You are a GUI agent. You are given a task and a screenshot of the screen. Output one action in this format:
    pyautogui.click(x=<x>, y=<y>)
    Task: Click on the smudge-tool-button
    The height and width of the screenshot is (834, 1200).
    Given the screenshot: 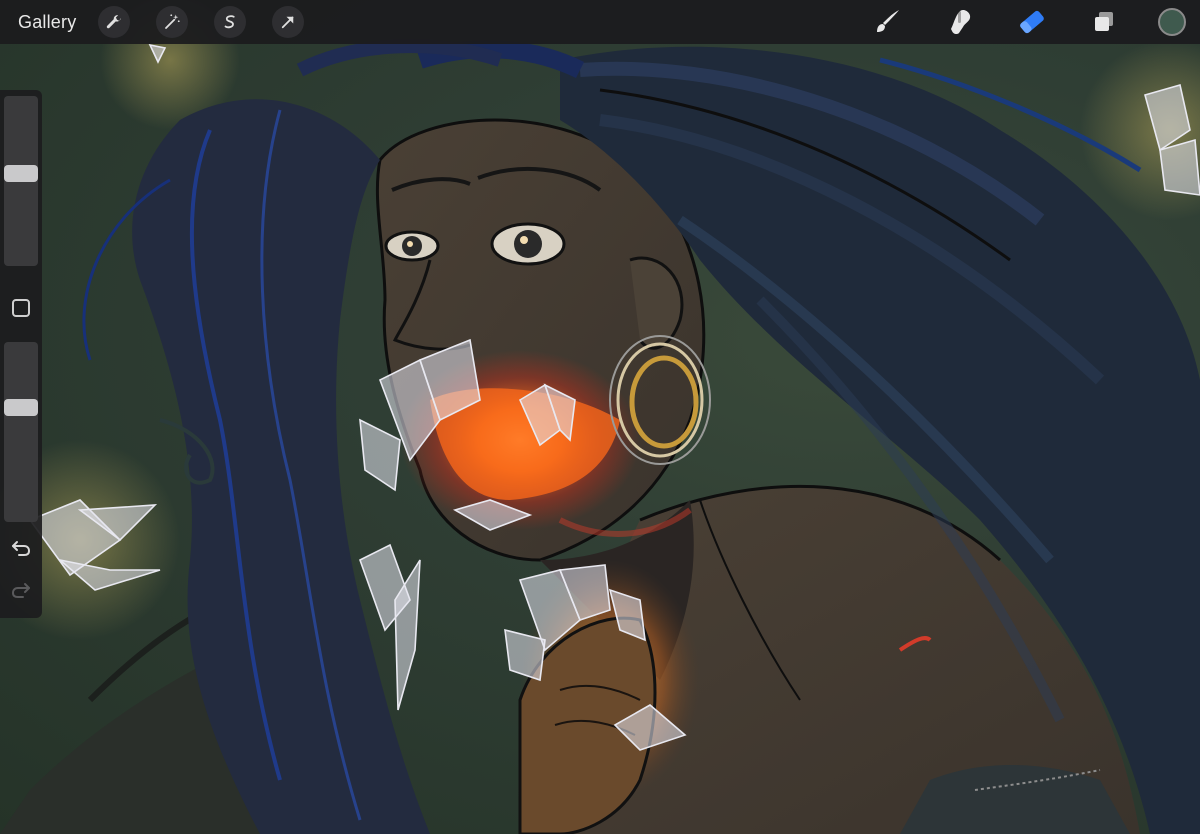 What is the action you would take?
    pyautogui.click(x=960, y=22)
    